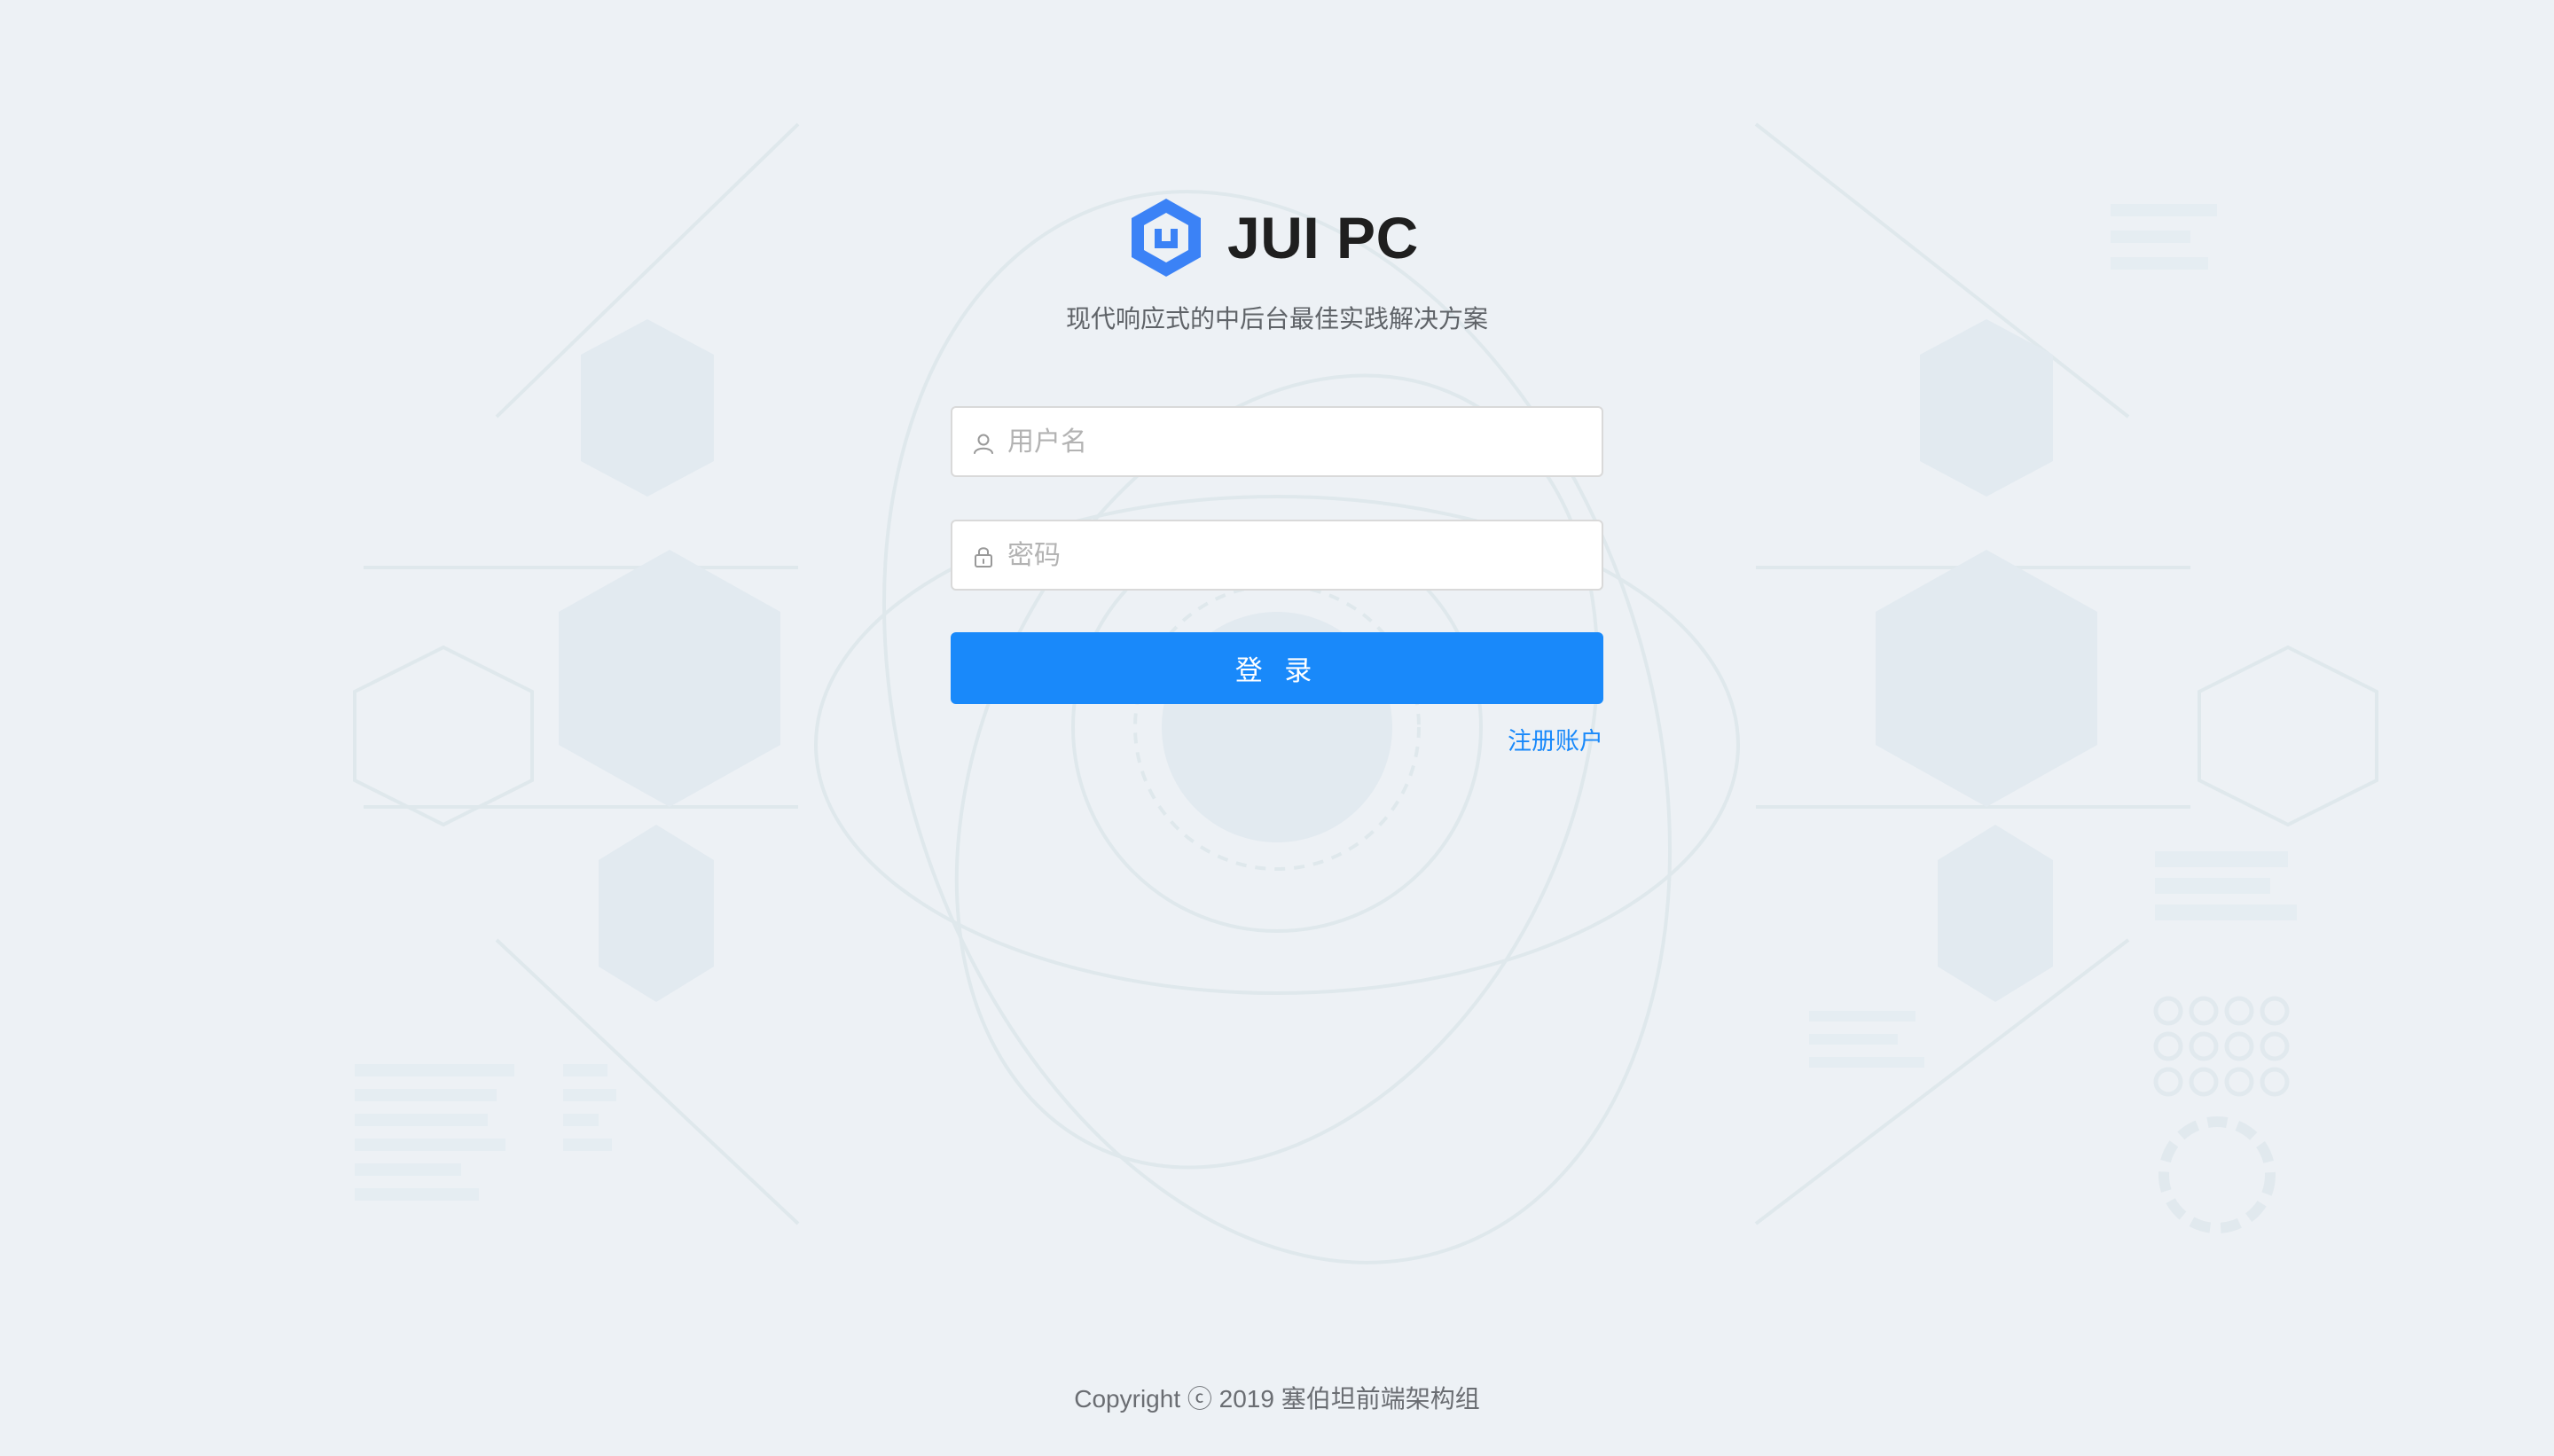  Describe the element at coordinates (1323, 237) in the screenshot. I see `app-name: JUI PC` at that location.